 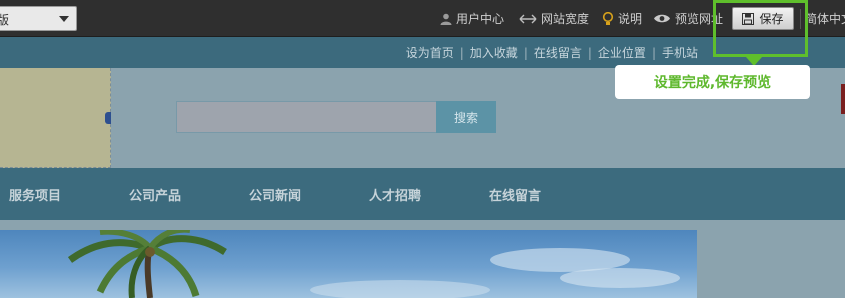 I want to click on language-label: 简体中文, so click(x=825, y=19).